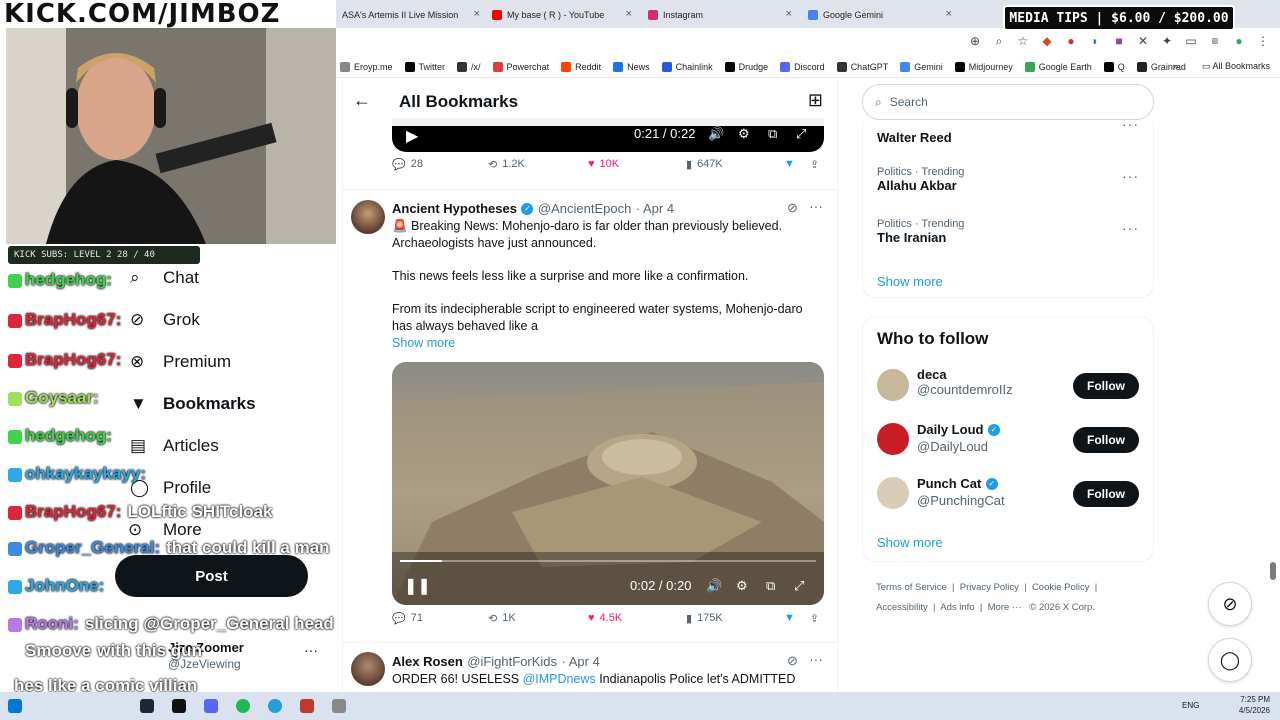 This screenshot has width=1280, height=720. What do you see at coordinates (581, 66) in the screenshot?
I see `bookmark-item: Reddit` at bounding box center [581, 66].